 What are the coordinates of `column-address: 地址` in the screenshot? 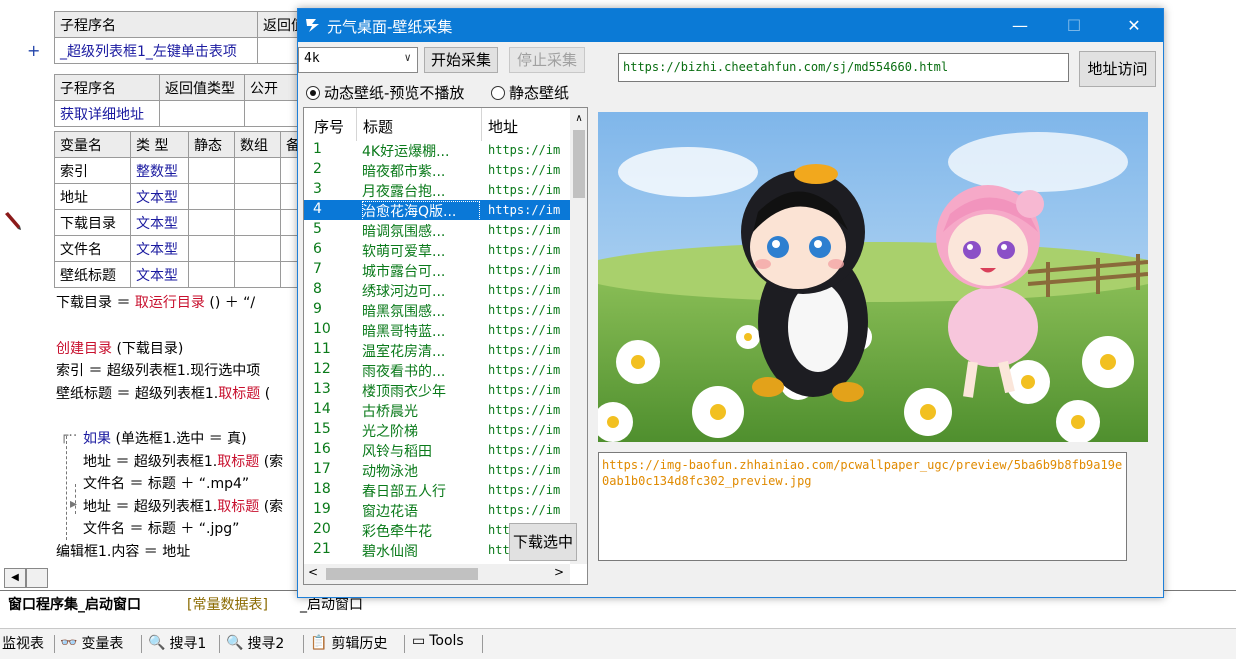 It's located at (503, 126).